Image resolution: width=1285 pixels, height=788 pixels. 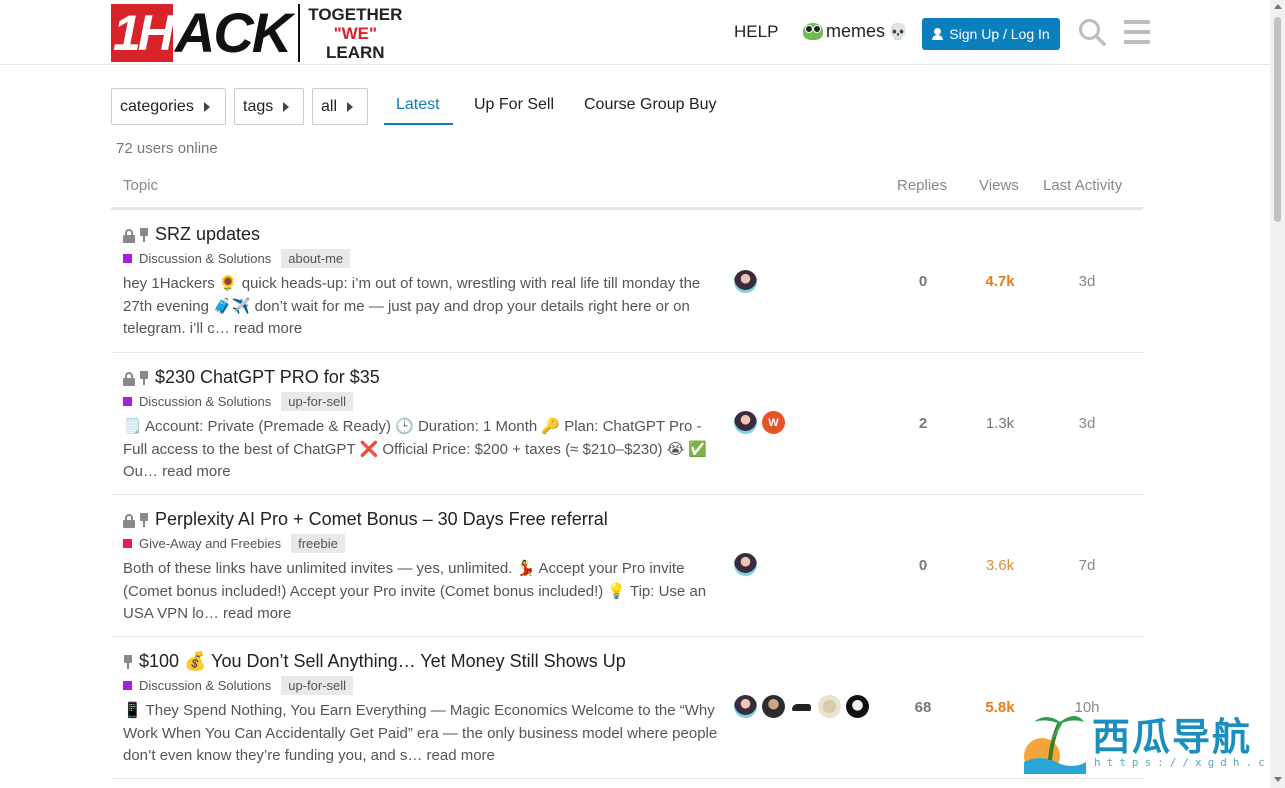 I want to click on topic-category: Give-Away and Freebies freebie, so click(x=234, y=543).